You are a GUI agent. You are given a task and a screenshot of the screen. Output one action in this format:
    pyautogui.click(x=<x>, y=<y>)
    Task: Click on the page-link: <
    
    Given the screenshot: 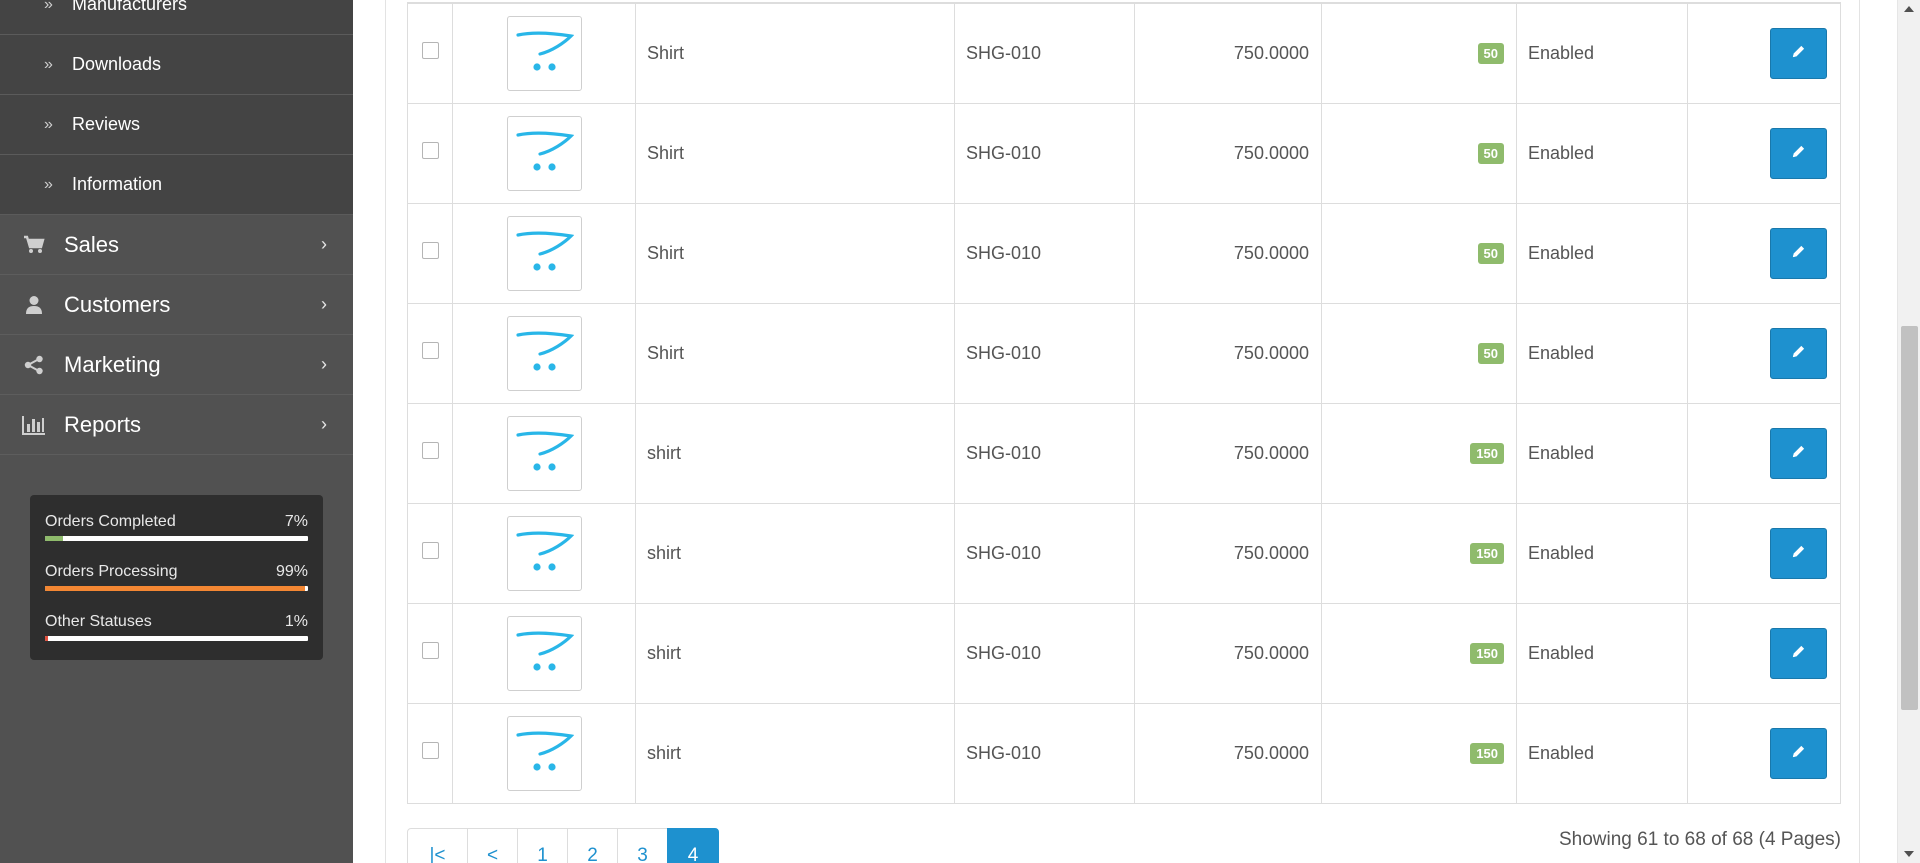 What is the action you would take?
    pyautogui.click(x=492, y=845)
    